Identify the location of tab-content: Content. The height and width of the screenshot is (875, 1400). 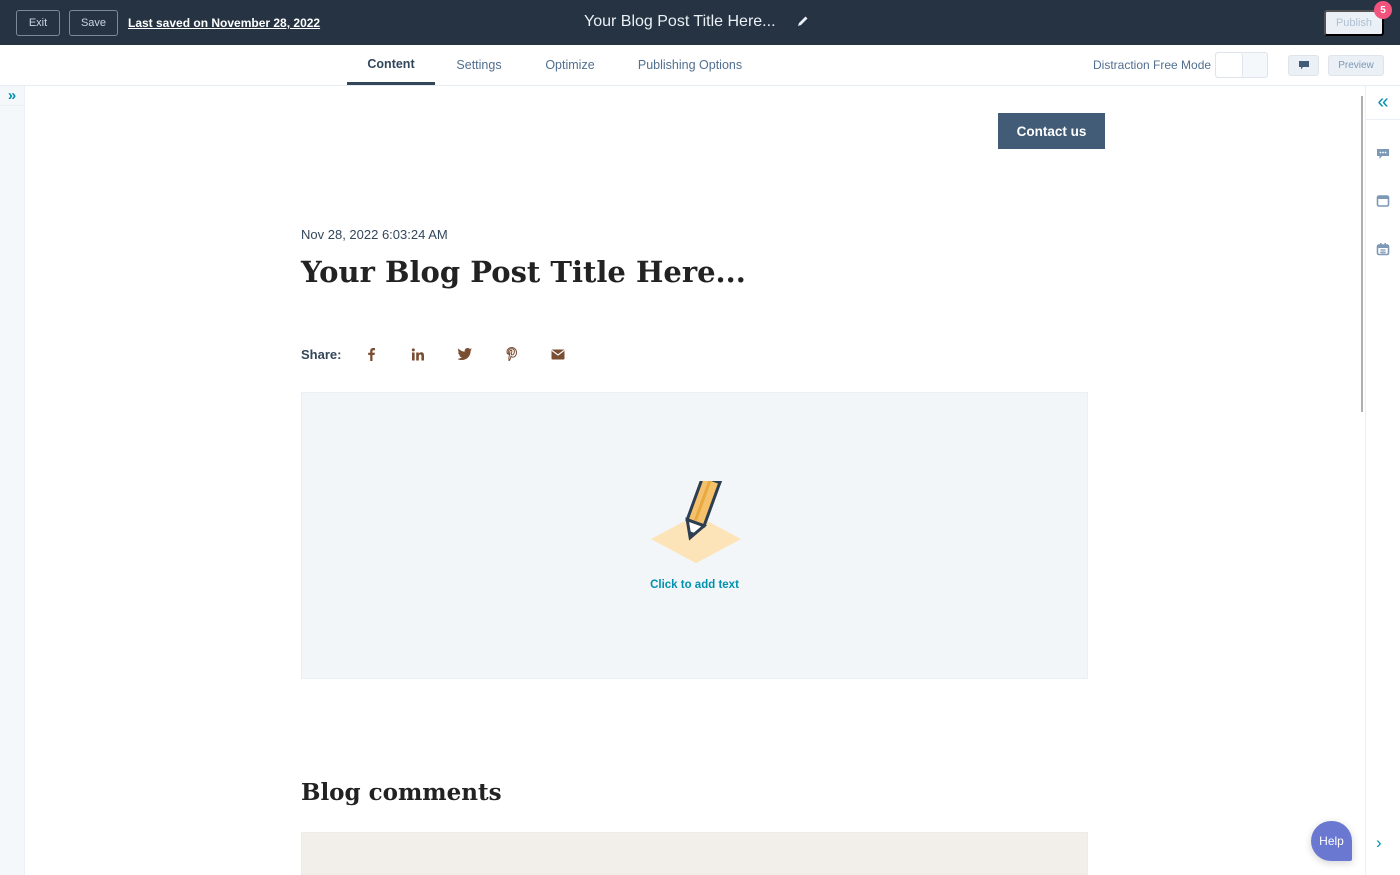
(391, 65).